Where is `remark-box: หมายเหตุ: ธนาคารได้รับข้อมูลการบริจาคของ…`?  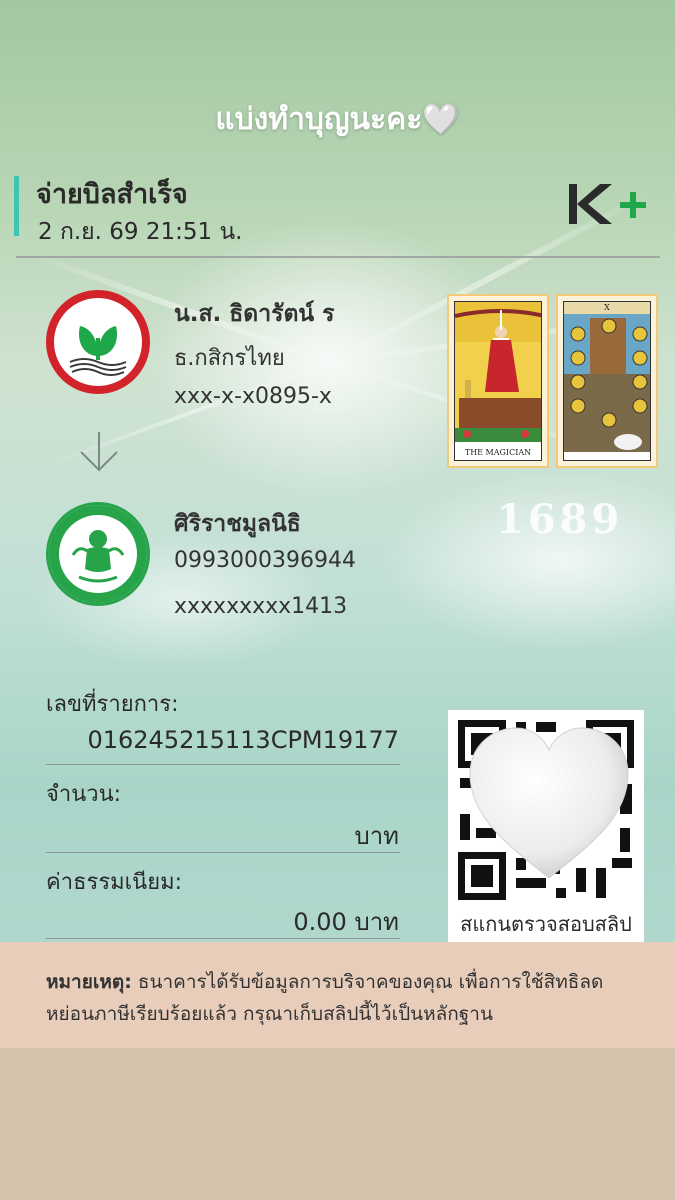 remark-box: หมายเหตุ: ธนาคารได้รับข้อมูลการบริจาคของ… is located at coordinates (337, 995).